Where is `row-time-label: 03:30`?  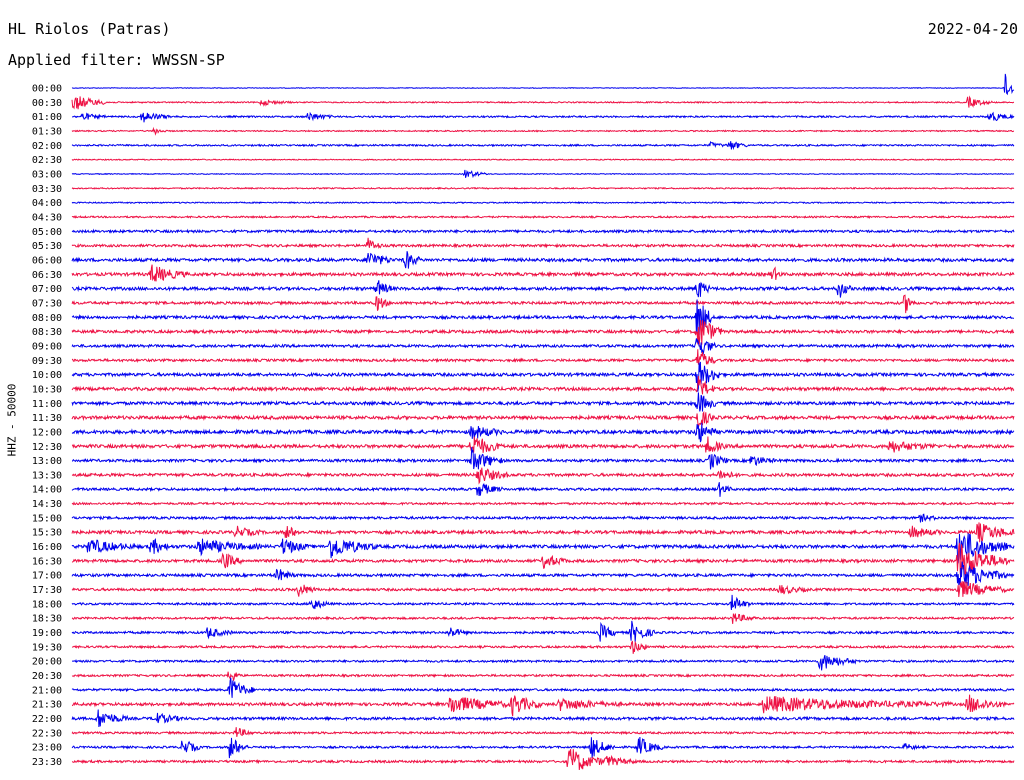 row-time-label: 03:30 is located at coordinates (47, 189).